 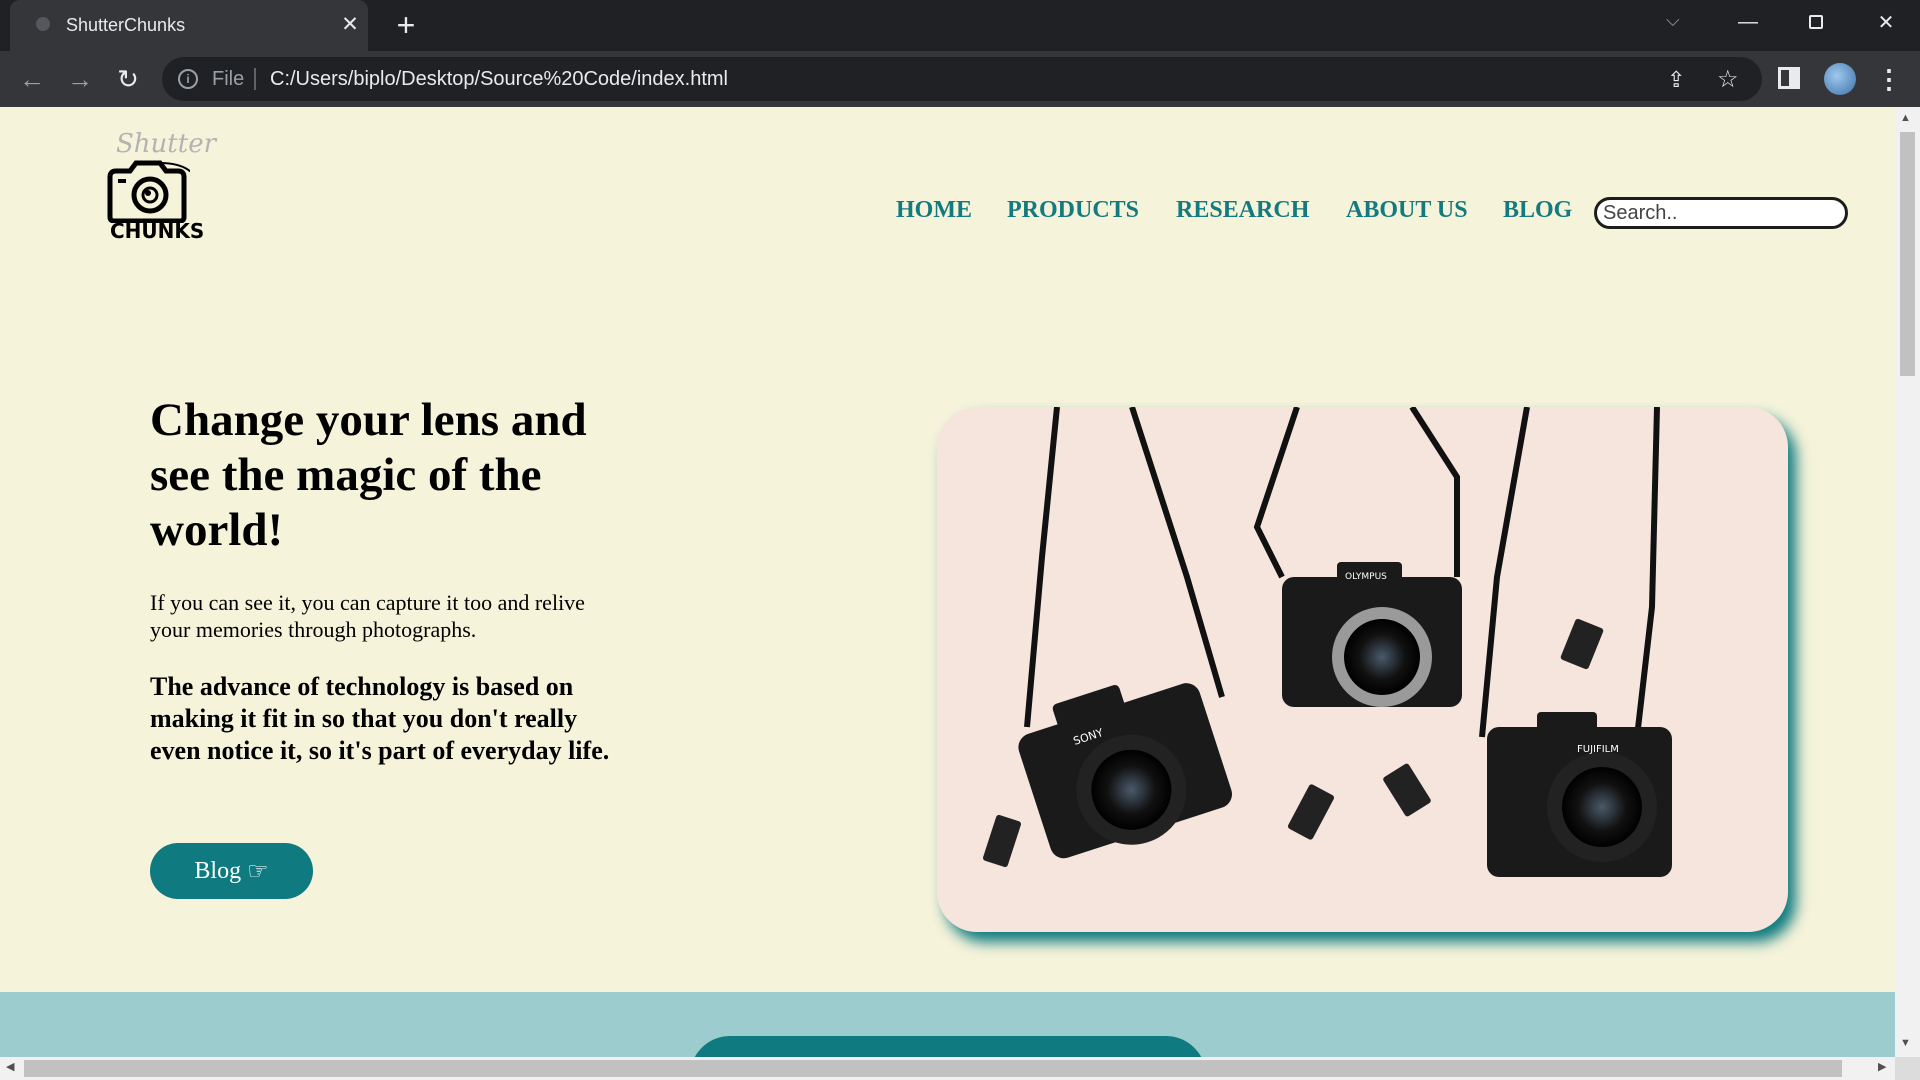 What do you see at coordinates (1728, 79) in the screenshot?
I see `star-icon: ☆` at bounding box center [1728, 79].